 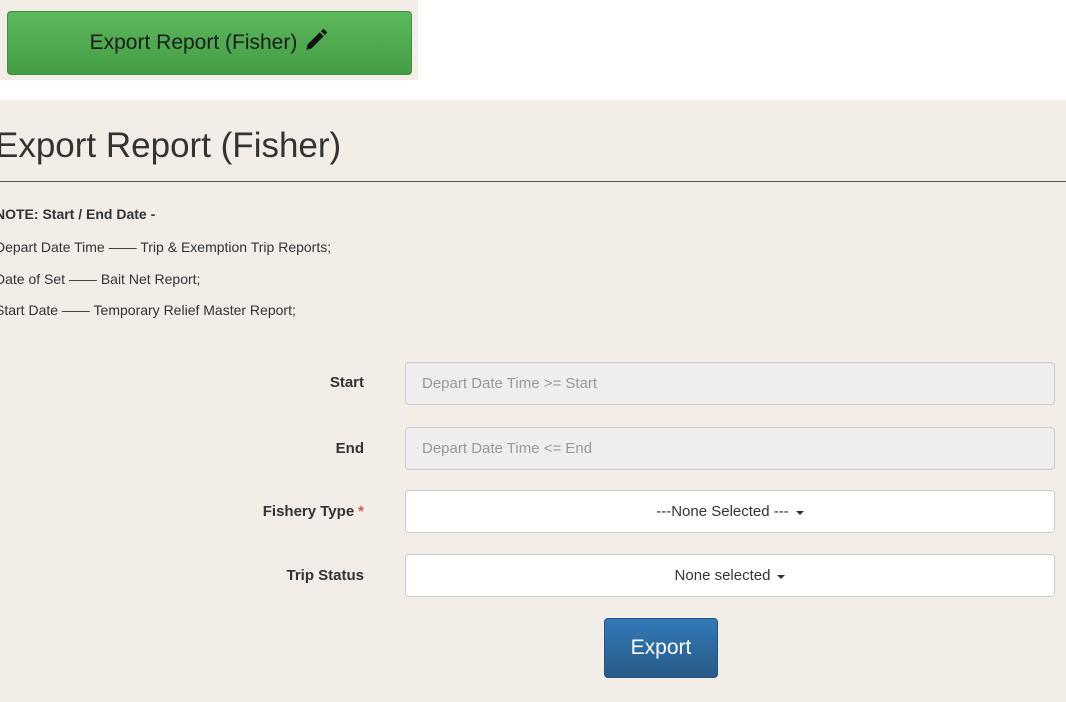 I want to click on required-marker: *, so click(x=361, y=511).